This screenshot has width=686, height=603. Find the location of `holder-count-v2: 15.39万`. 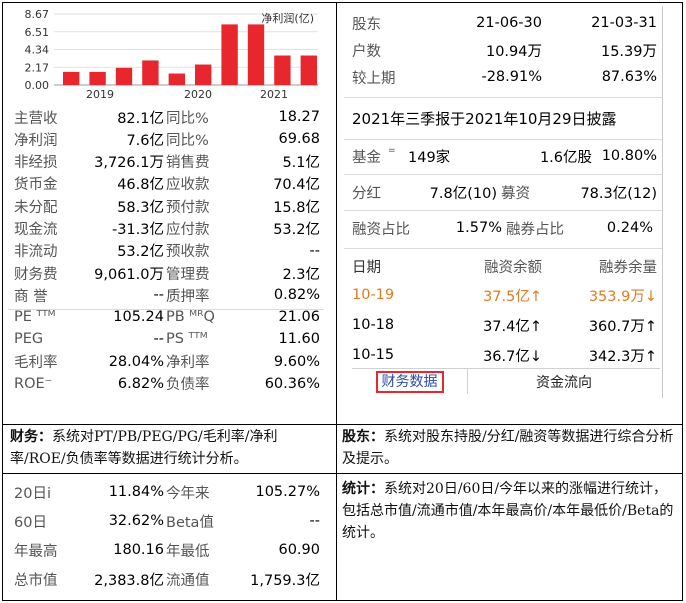

holder-count-v2: 15.39万 is located at coordinates (628, 51).